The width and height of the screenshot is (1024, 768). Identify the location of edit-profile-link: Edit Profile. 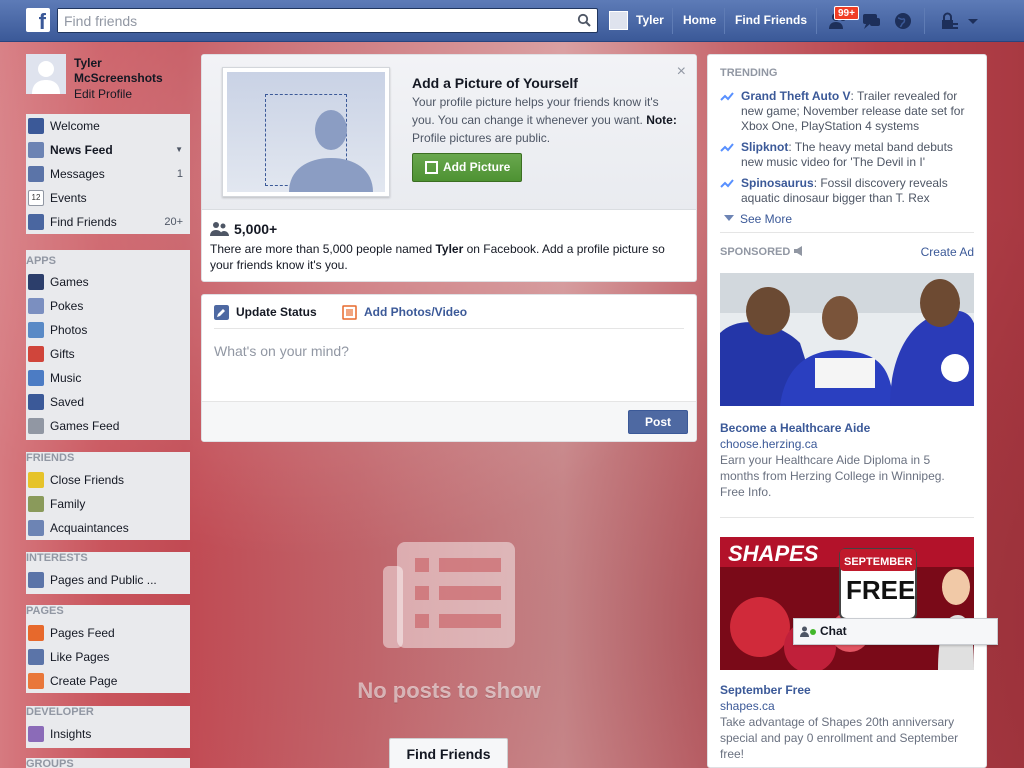
(103, 94).